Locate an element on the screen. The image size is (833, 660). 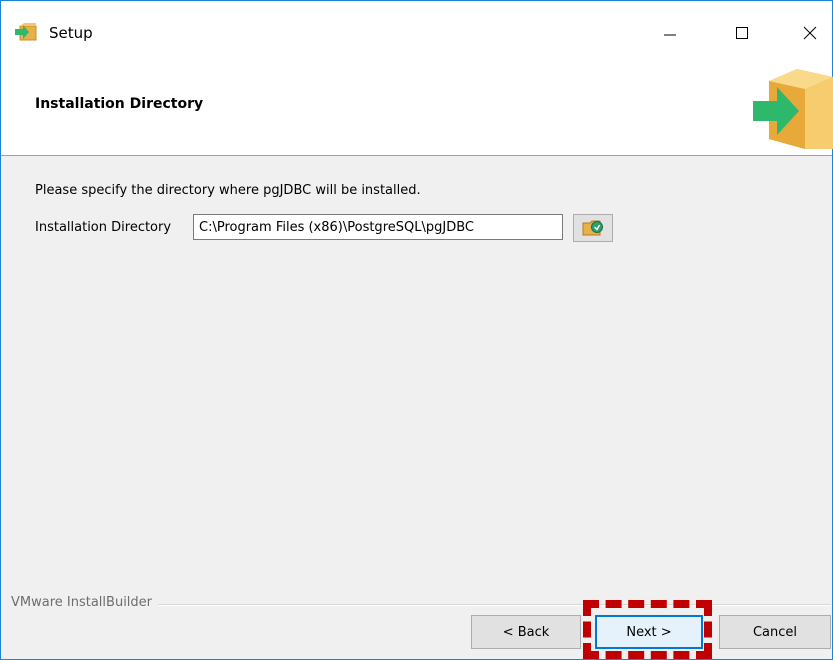
back-button: < Back is located at coordinates (526, 632).